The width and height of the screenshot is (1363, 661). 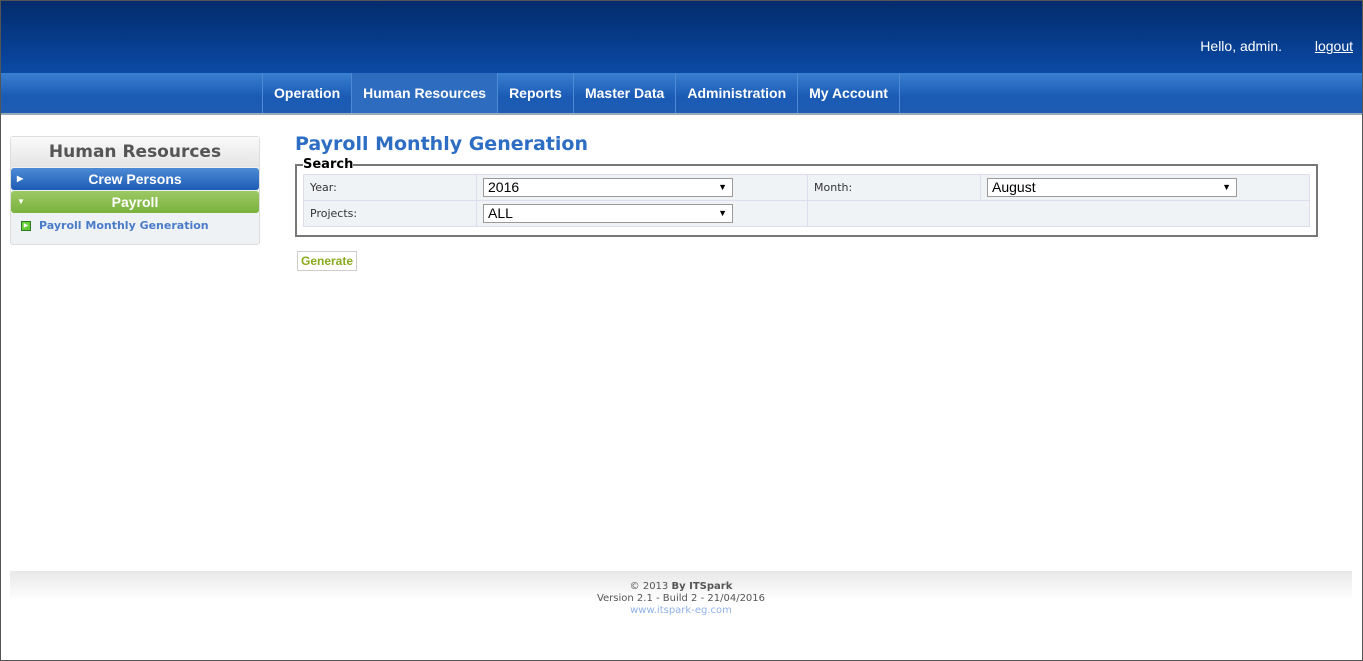 I want to click on nav-human-resources: Human Resources, so click(x=424, y=93).